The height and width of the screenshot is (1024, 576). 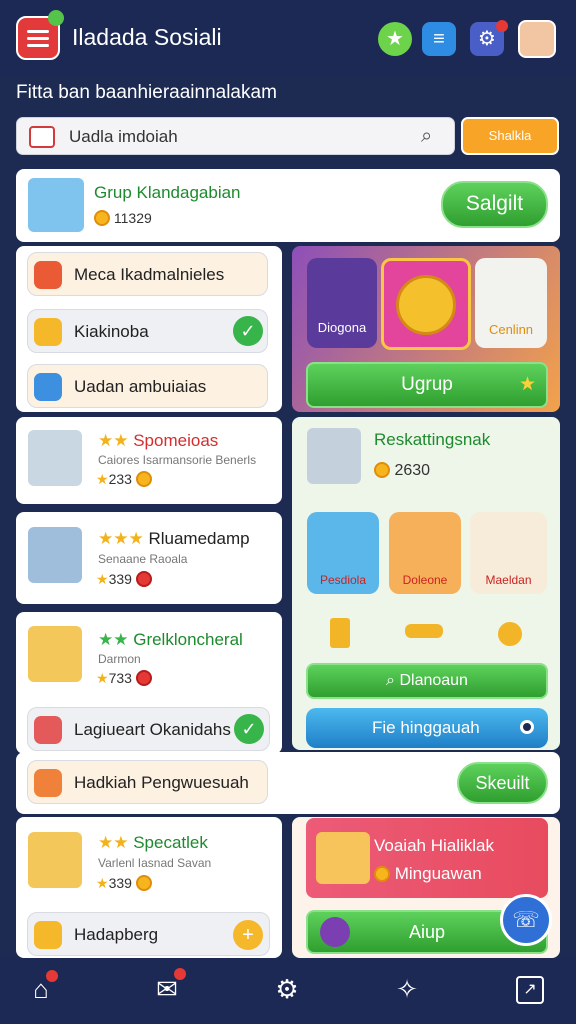 What do you see at coordinates (152, 729) in the screenshot?
I see `menu-item-label: Lagiueart Okanidahs` at bounding box center [152, 729].